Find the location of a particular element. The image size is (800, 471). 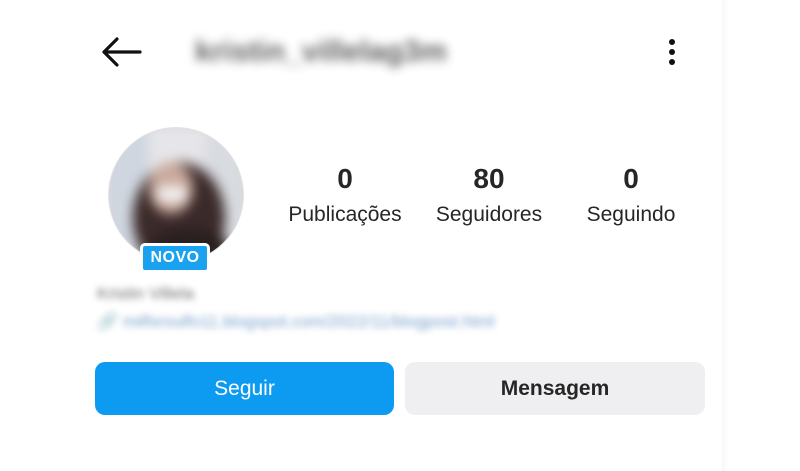

arrow-left-icon is located at coordinates (122, 52).